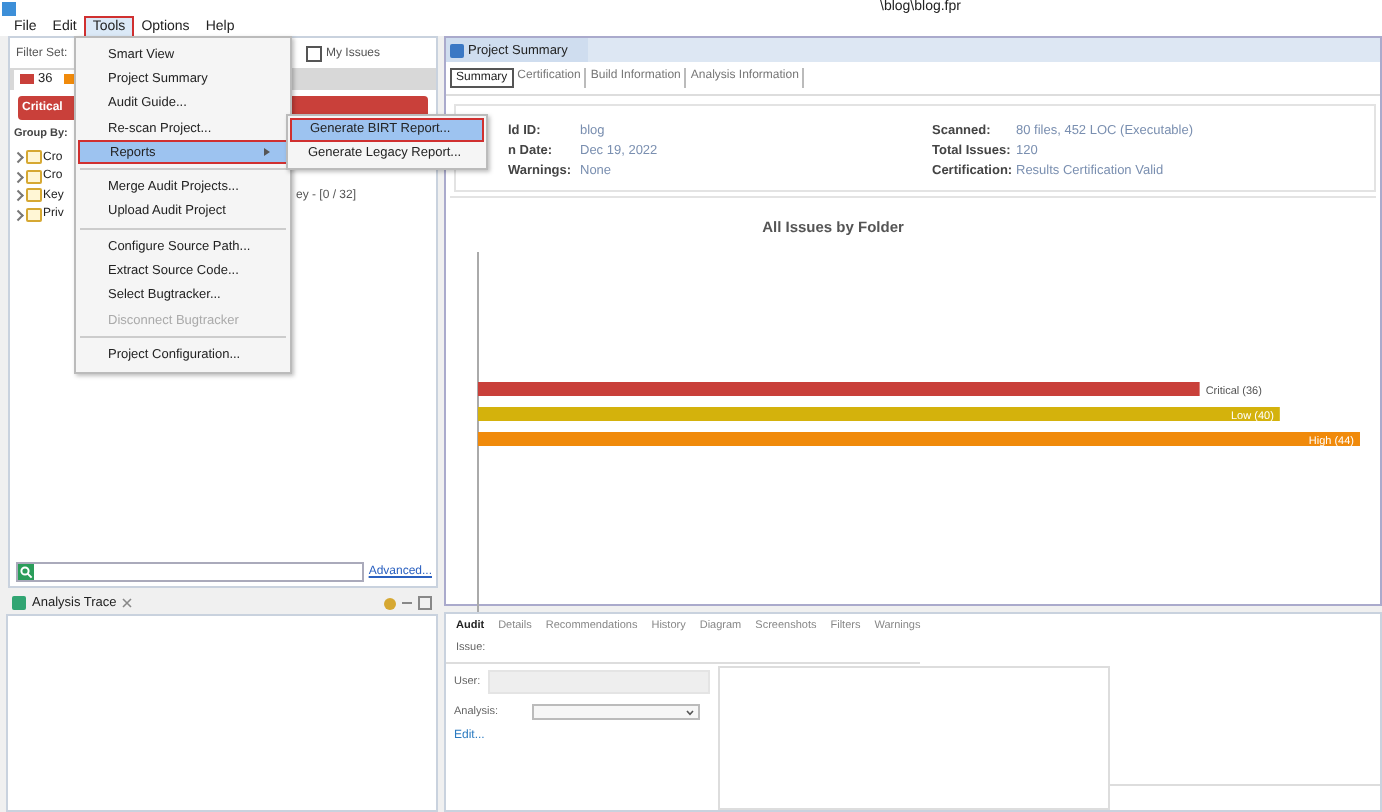 This screenshot has height=812, width=1382. Describe the element at coordinates (690, 712) in the screenshot. I see `chevron-down-icon` at that location.